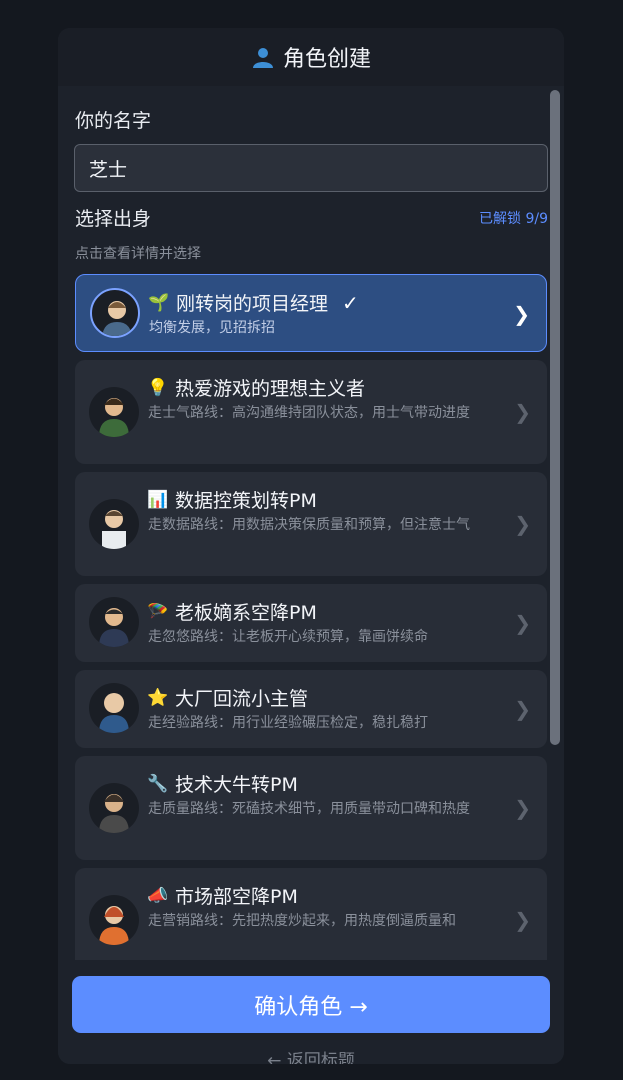  What do you see at coordinates (555, 417) in the screenshot?
I see `scrollbar-thumb` at bounding box center [555, 417].